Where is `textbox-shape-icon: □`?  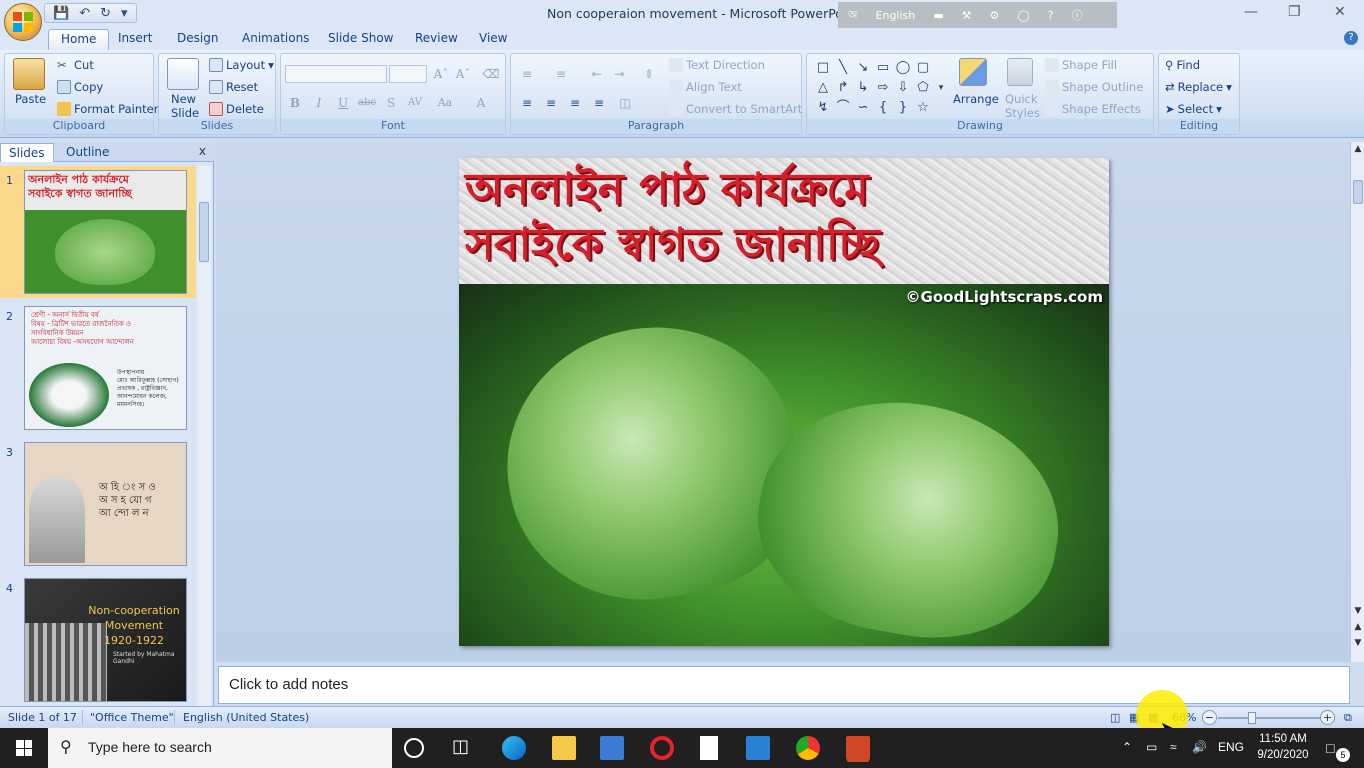 textbox-shape-icon: □ is located at coordinates (823, 68).